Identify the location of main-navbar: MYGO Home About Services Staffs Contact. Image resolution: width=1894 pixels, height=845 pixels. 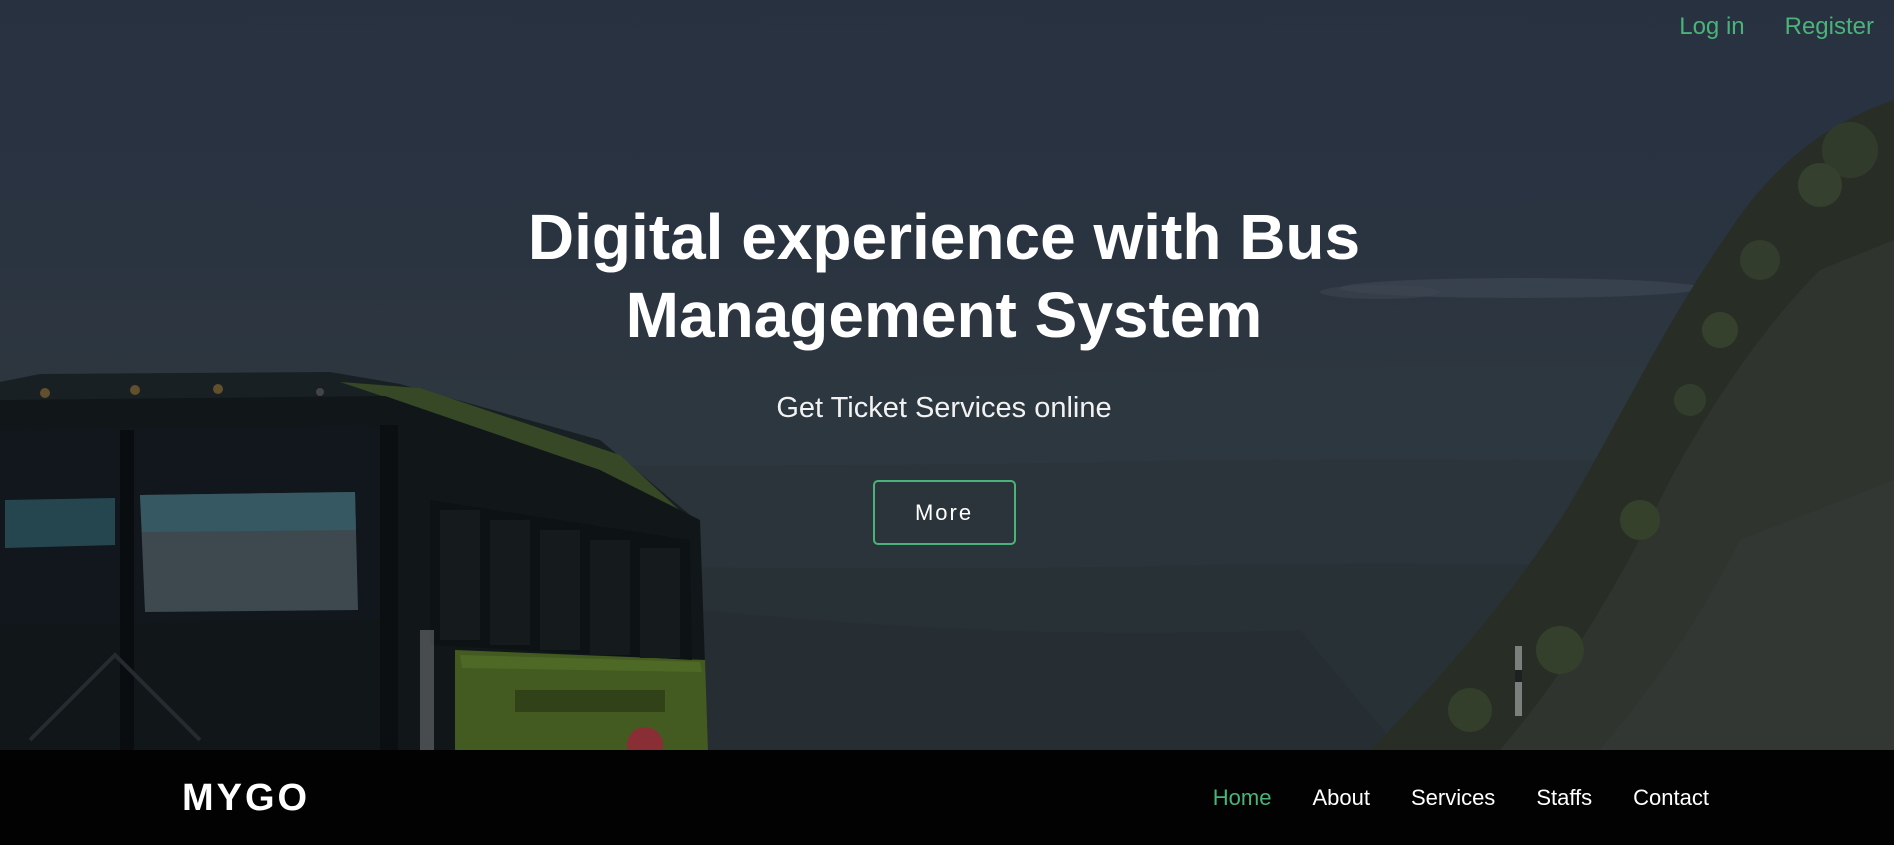
(947, 797).